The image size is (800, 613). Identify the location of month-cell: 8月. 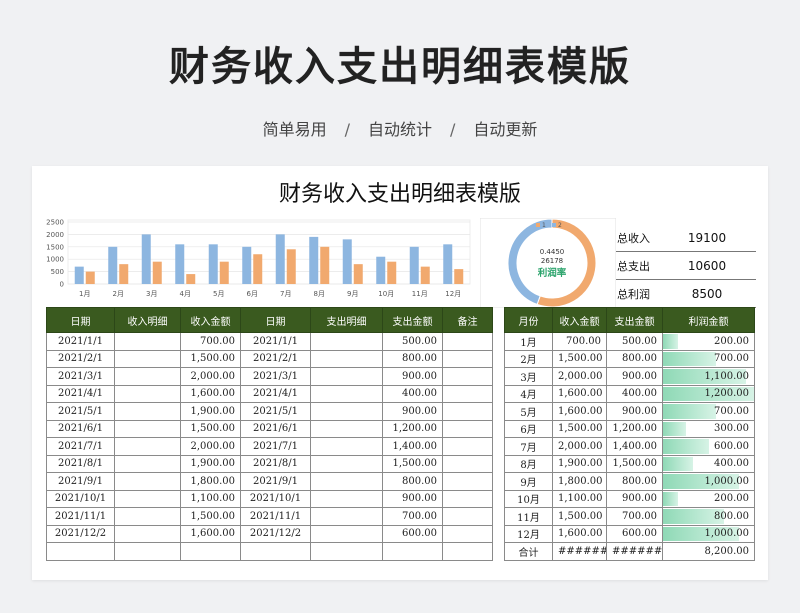
(528, 463).